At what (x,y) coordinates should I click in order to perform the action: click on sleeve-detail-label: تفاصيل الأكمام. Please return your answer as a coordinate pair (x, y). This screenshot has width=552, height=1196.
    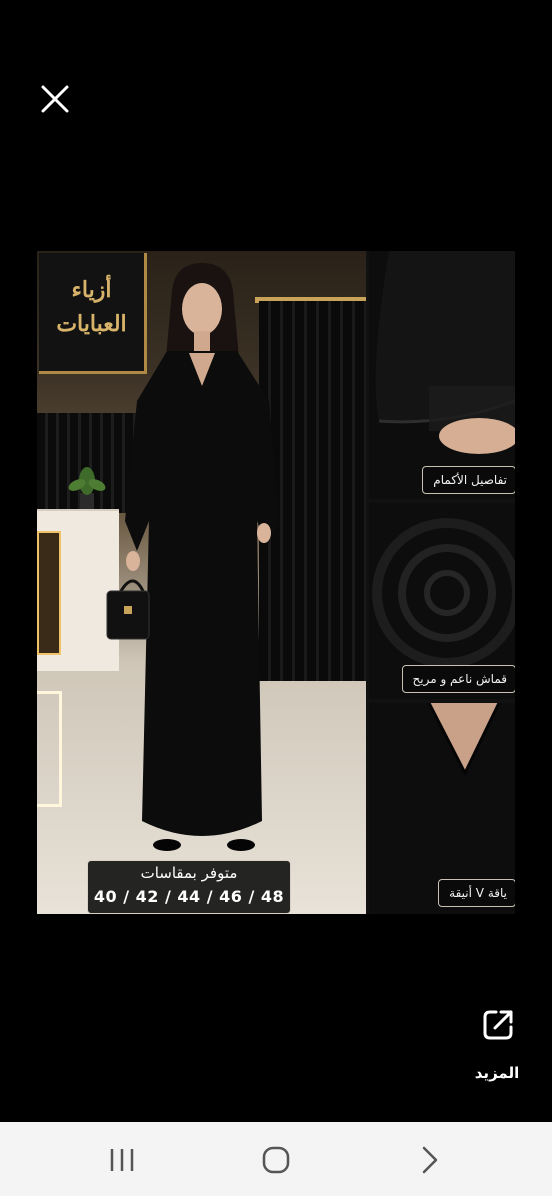
    Looking at the image, I should click on (468, 480).